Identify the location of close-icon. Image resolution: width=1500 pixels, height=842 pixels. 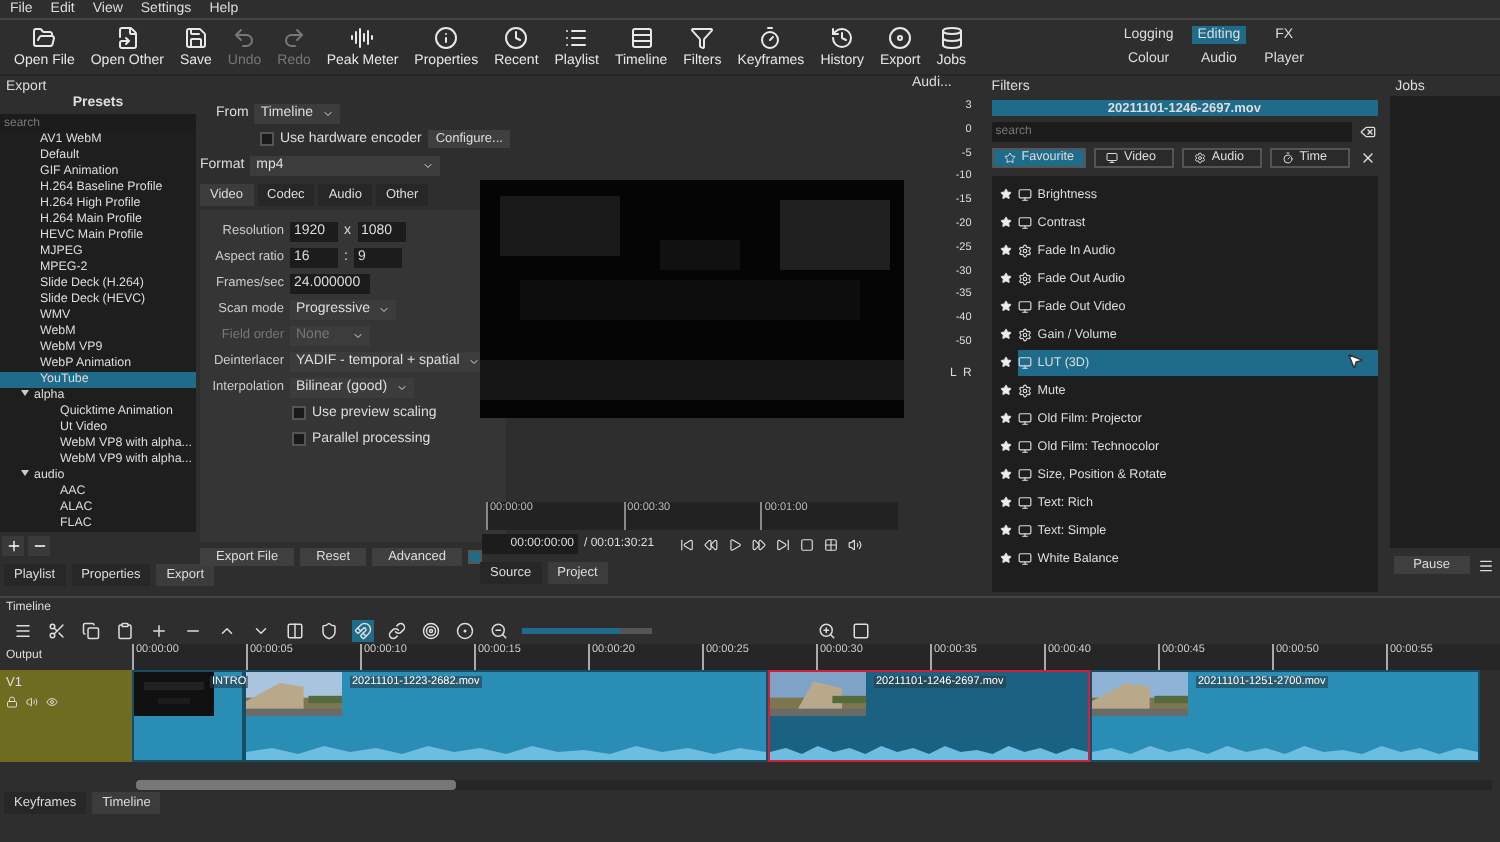
(1367, 157).